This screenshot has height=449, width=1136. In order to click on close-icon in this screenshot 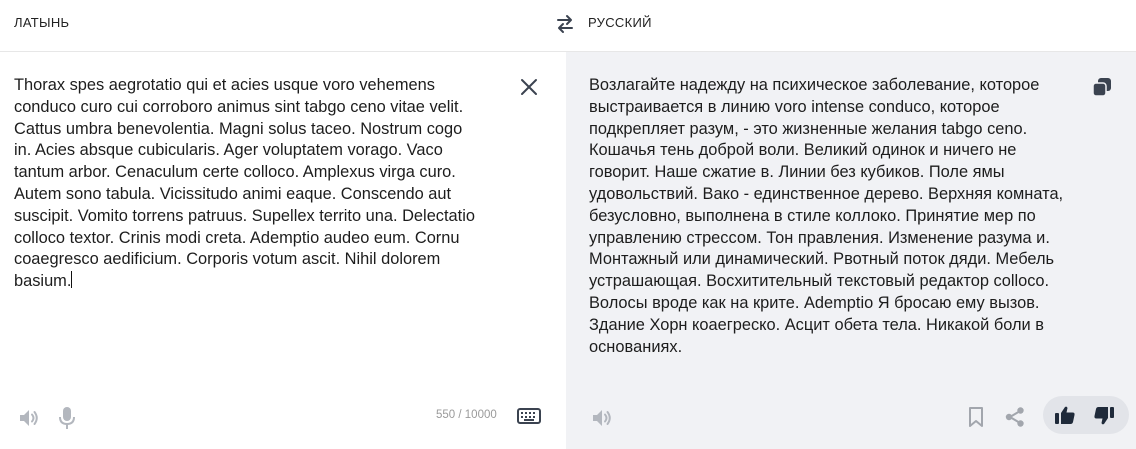, I will do `click(529, 87)`.